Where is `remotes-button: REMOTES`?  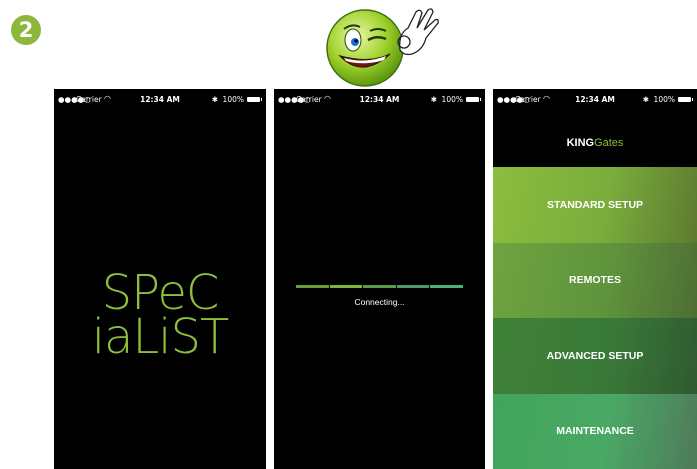 remotes-button: REMOTES is located at coordinates (595, 280).